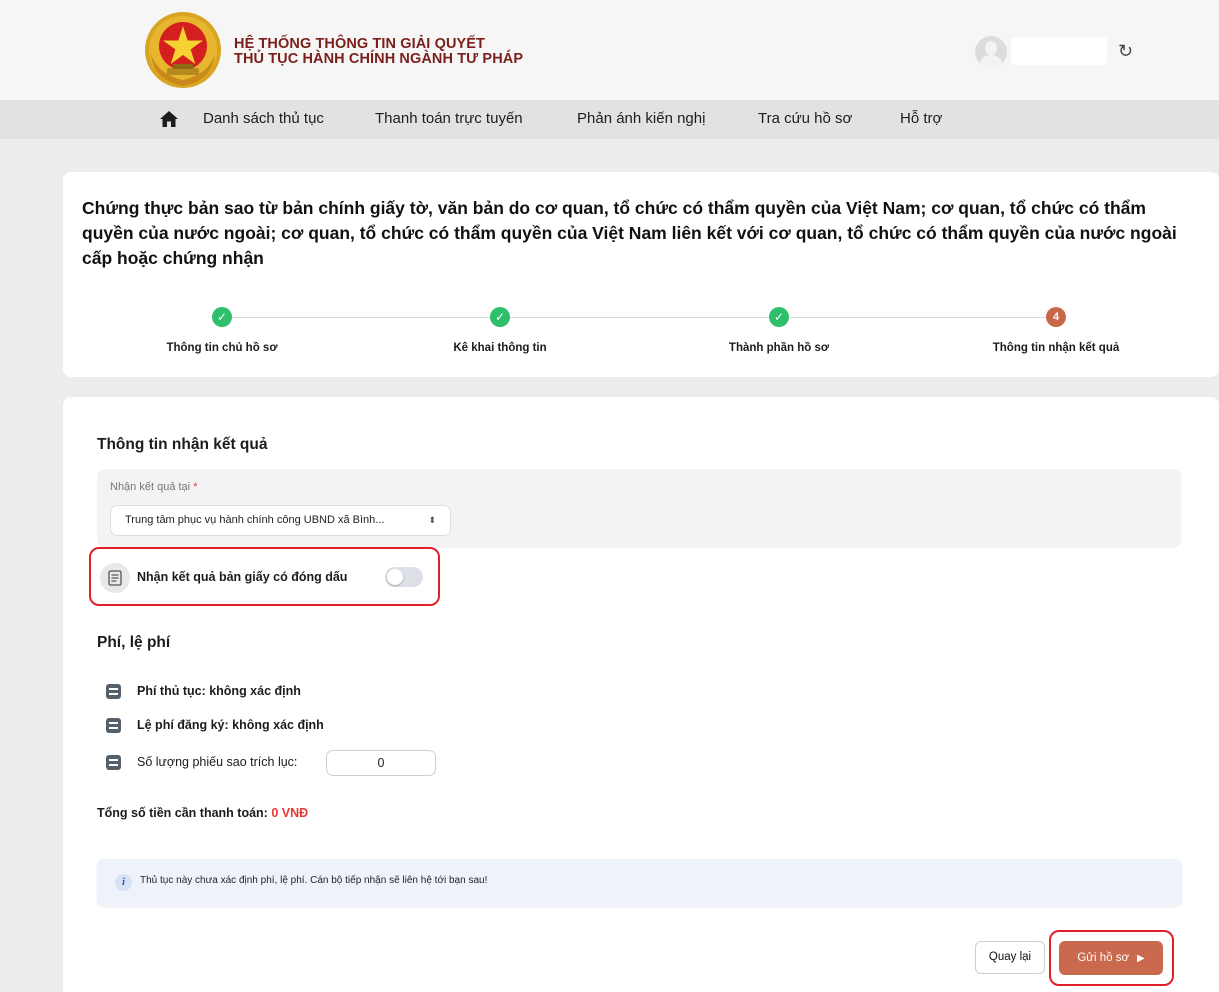 The width and height of the screenshot is (1219, 992). I want to click on avatar-head, so click(991, 48).